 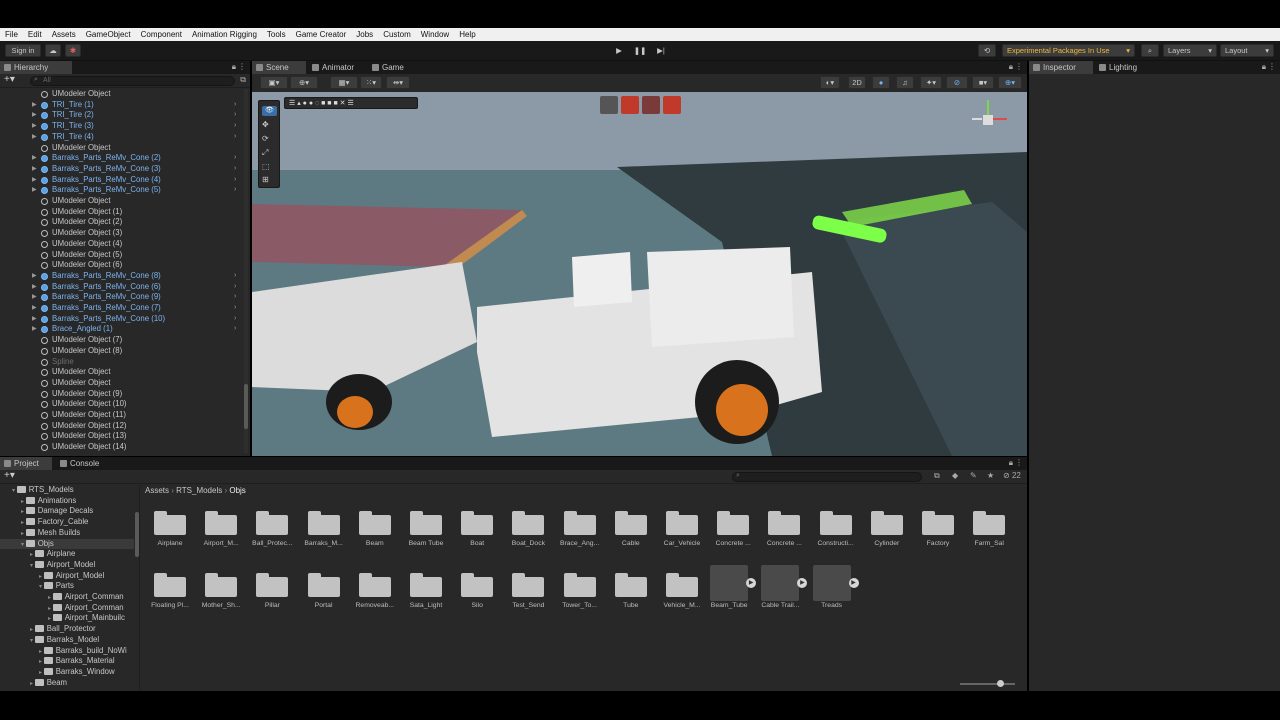 What do you see at coordinates (67, 544) in the screenshot?
I see `project-tree-item: ▾ Objs` at bounding box center [67, 544].